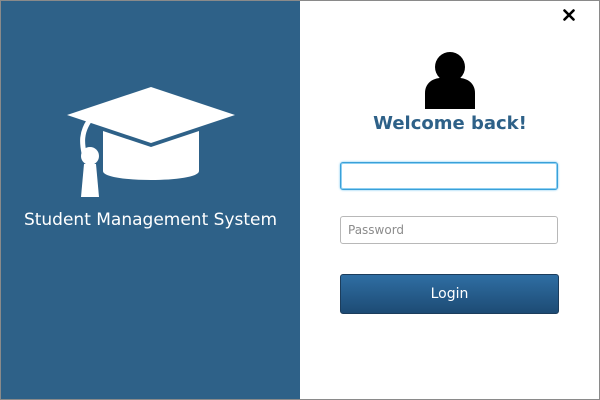 This screenshot has width=600, height=400. What do you see at coordinates (150, 220) in the screenshot?
I see `app-title: Student Management System` at bounding box center [150, 220].